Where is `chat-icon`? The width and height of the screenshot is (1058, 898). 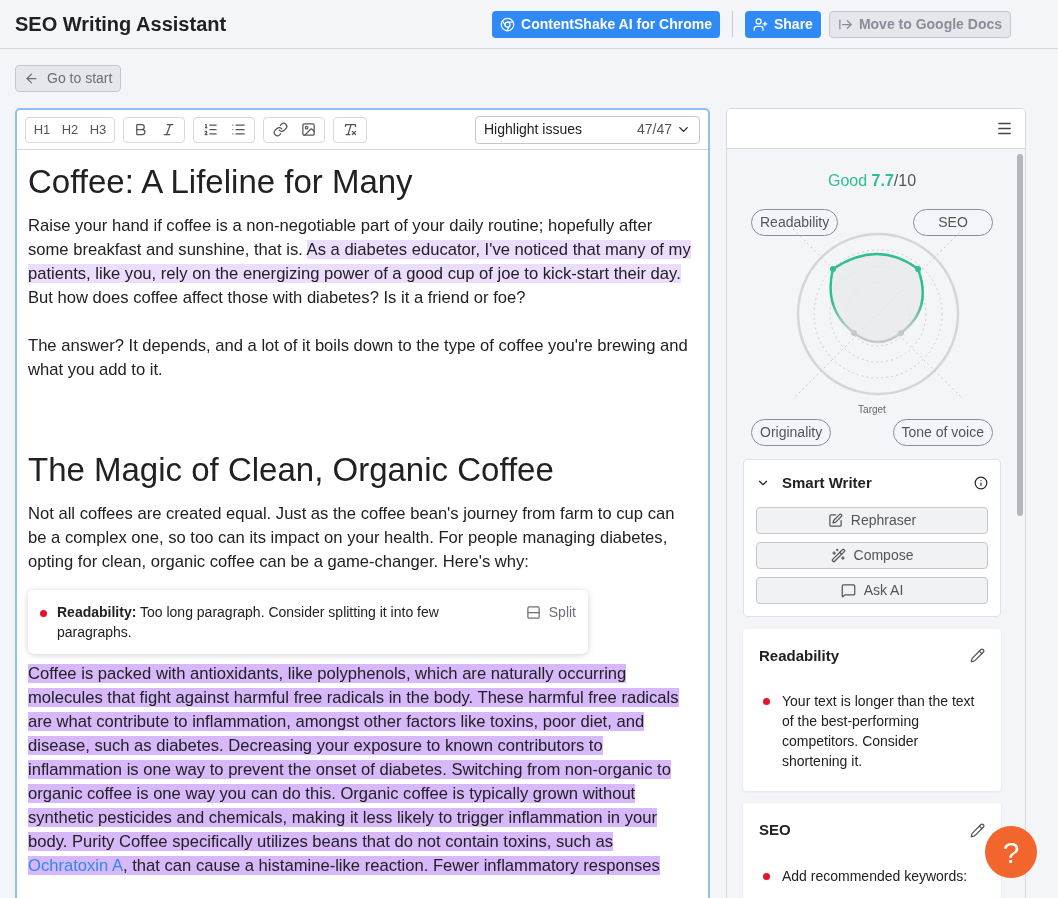
chat-icon is located at coordinates (848, 590).